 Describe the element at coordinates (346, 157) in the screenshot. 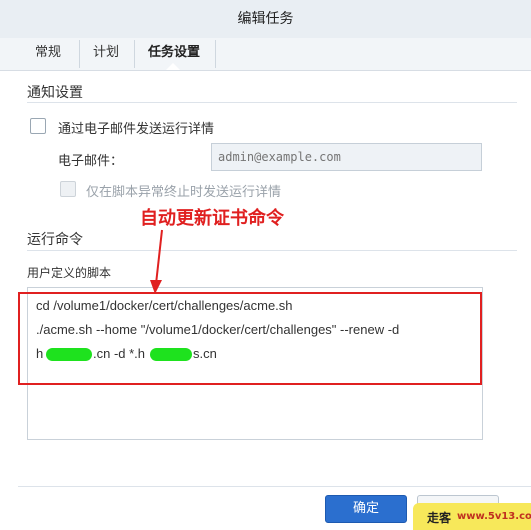

I see `email-input` at that location.